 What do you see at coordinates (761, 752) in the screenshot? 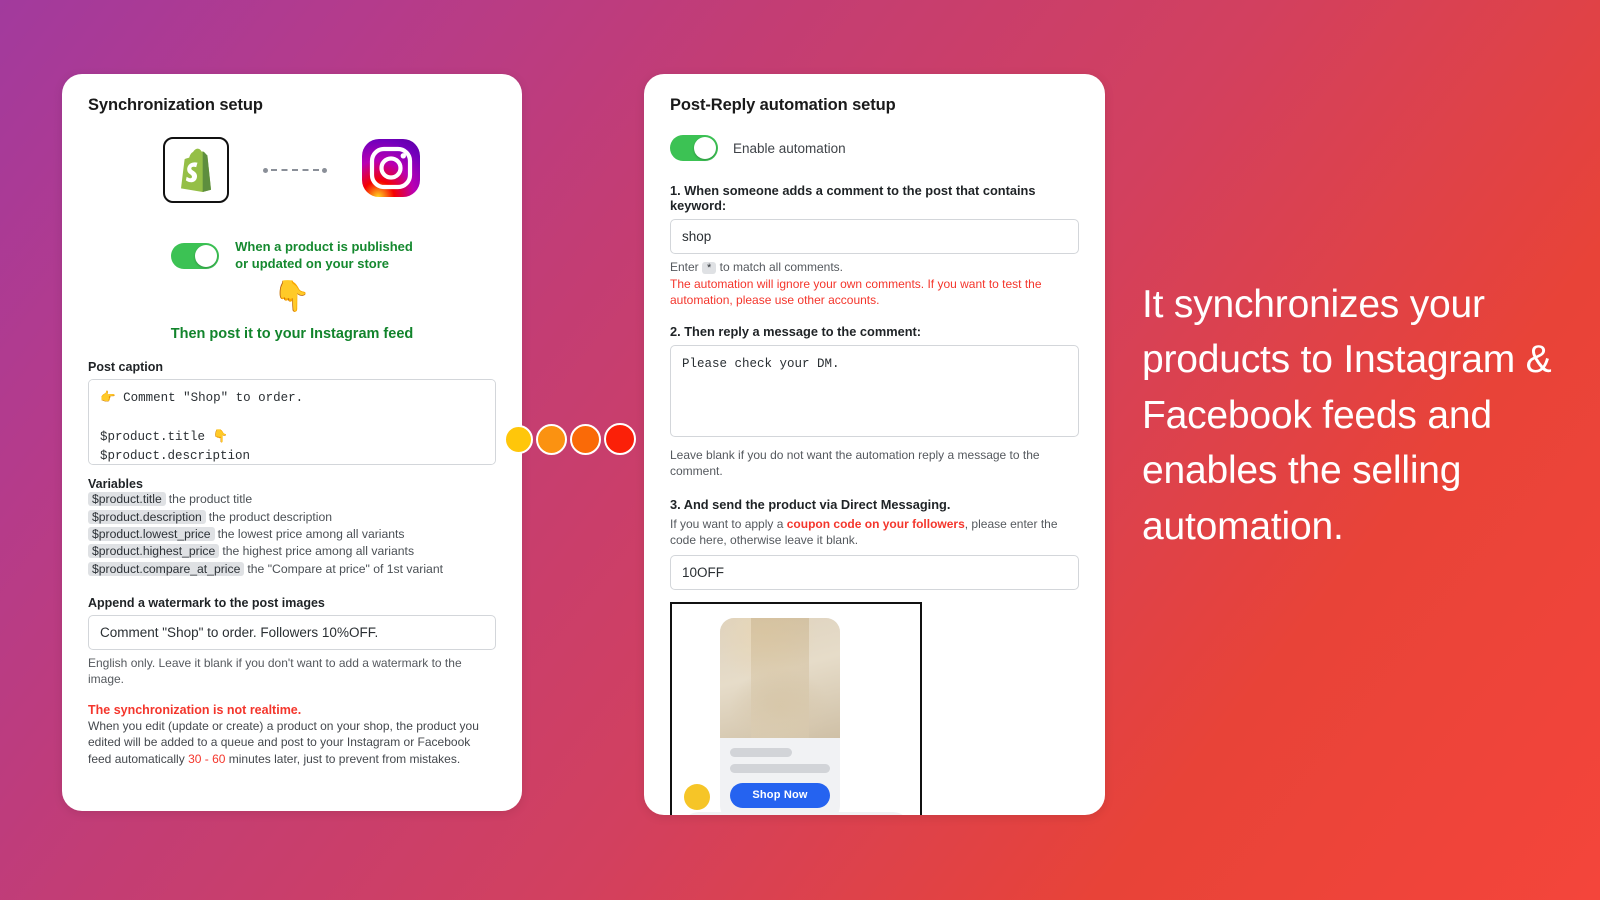
I see `product-title-placeholder` at bounding box center [761, 752].